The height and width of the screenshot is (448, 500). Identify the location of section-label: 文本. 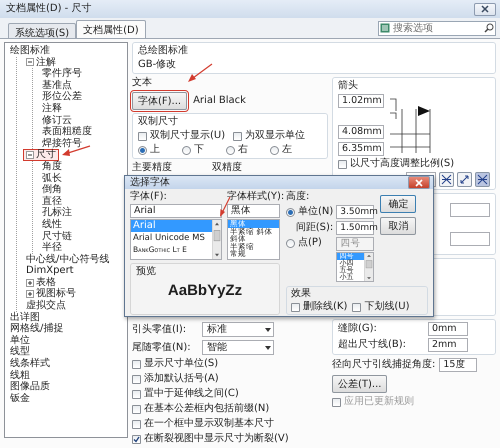
(142, 83).